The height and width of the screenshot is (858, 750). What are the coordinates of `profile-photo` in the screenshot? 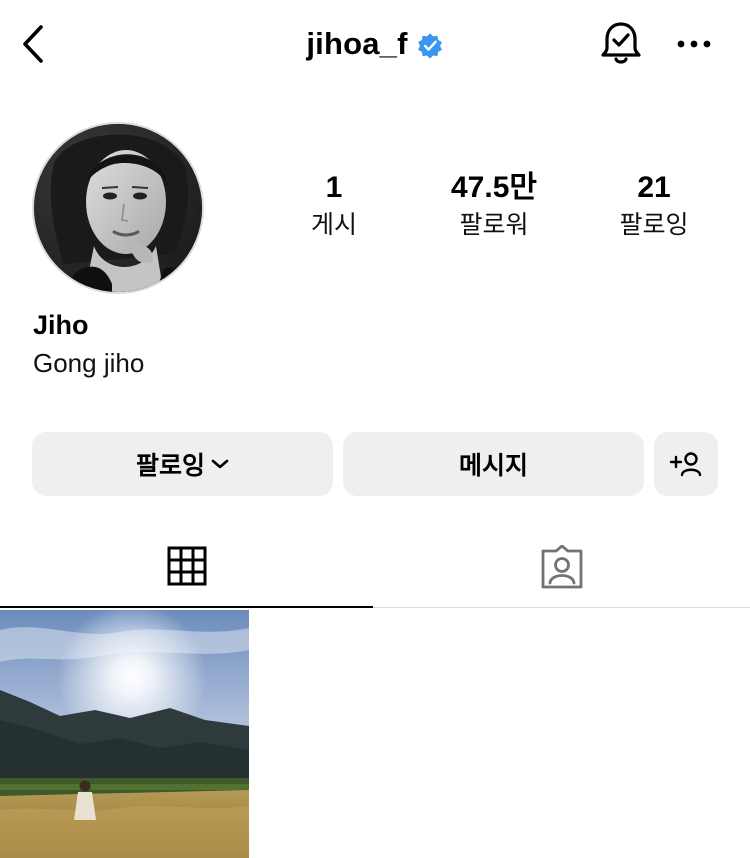 It's located at (118, 208).